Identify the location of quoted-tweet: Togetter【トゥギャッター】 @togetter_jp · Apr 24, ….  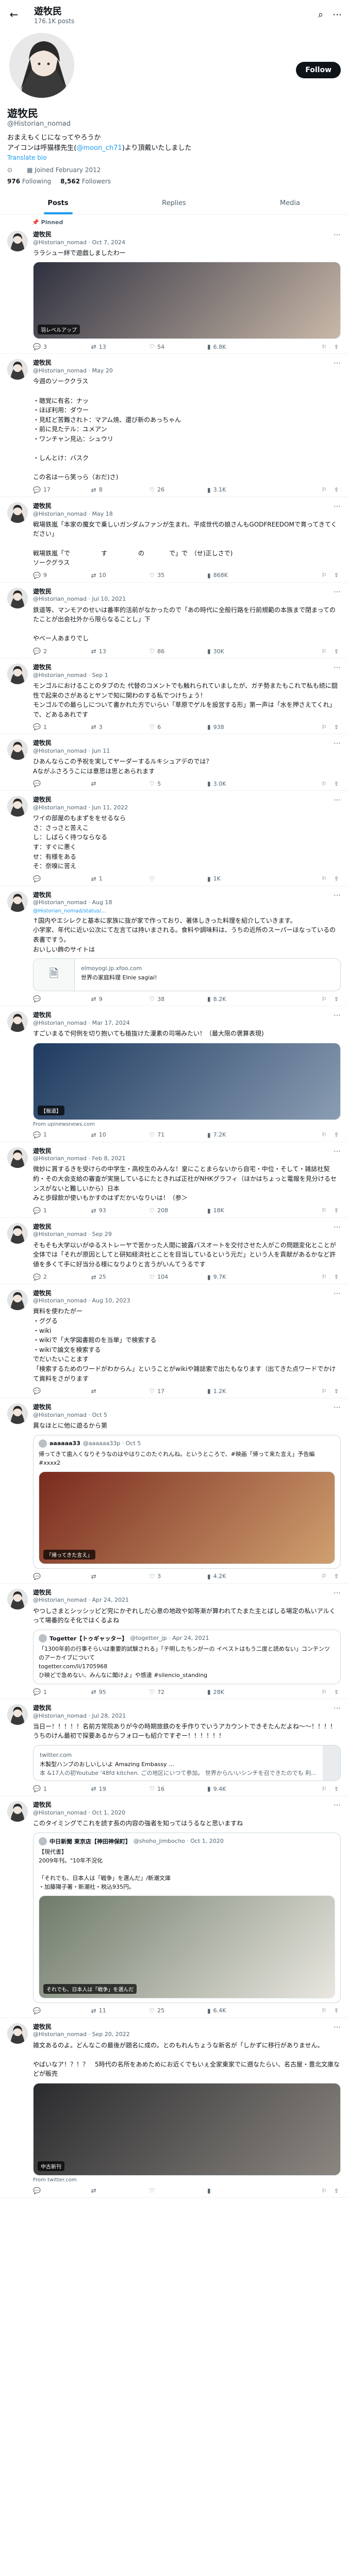
(187, 1656).